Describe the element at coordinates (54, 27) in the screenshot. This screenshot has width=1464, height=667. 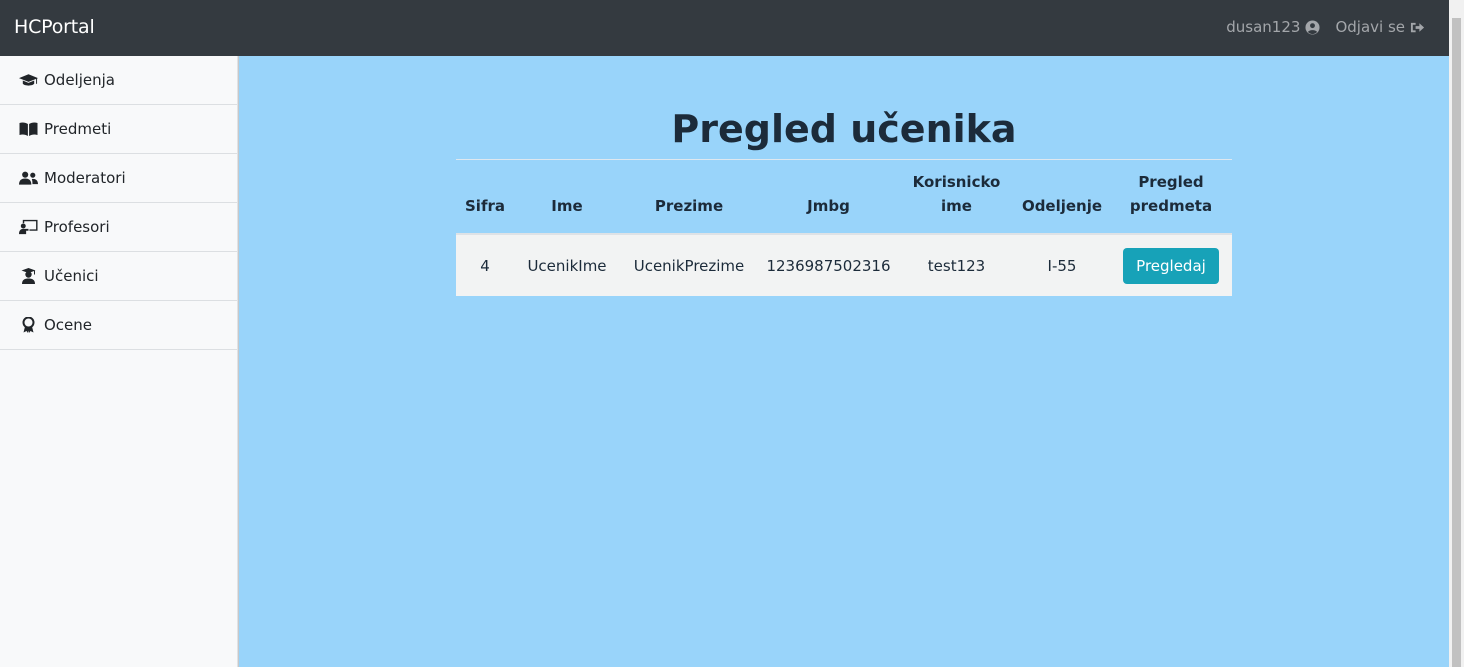
I see `brand-logo: HCPortal` at that location.